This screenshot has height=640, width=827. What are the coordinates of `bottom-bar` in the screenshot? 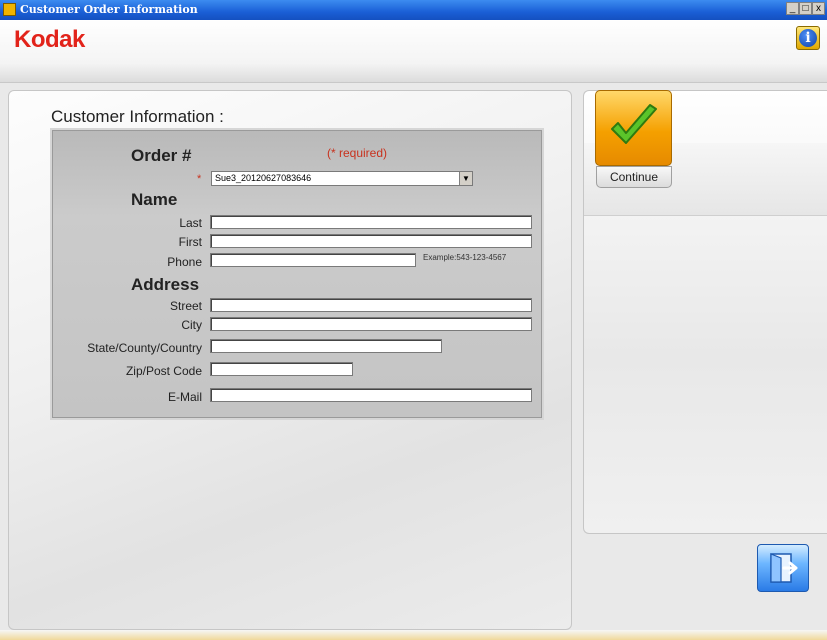 It's located at (413, 635).